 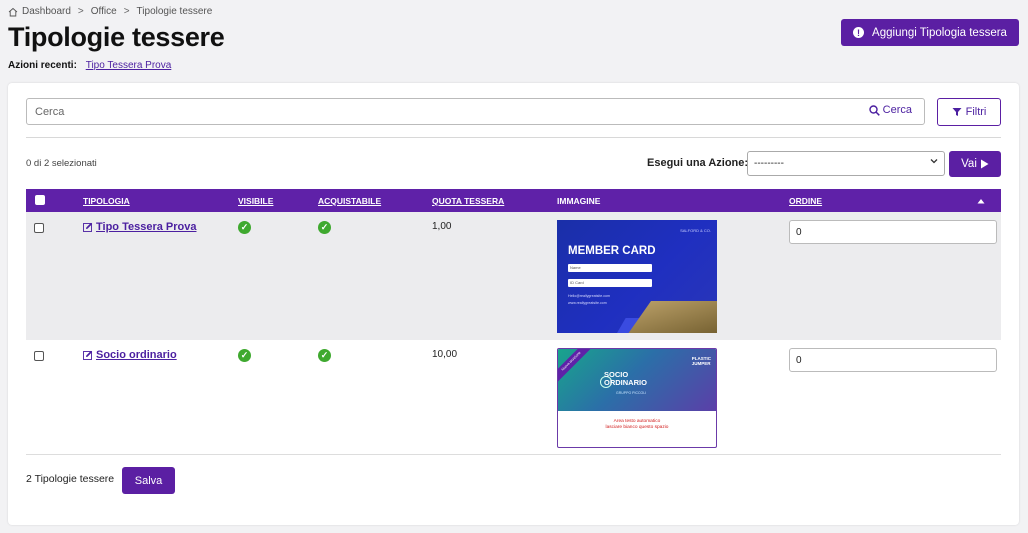 I want to click on card-title: MEMBER CARD, so click(x=612, y=251).